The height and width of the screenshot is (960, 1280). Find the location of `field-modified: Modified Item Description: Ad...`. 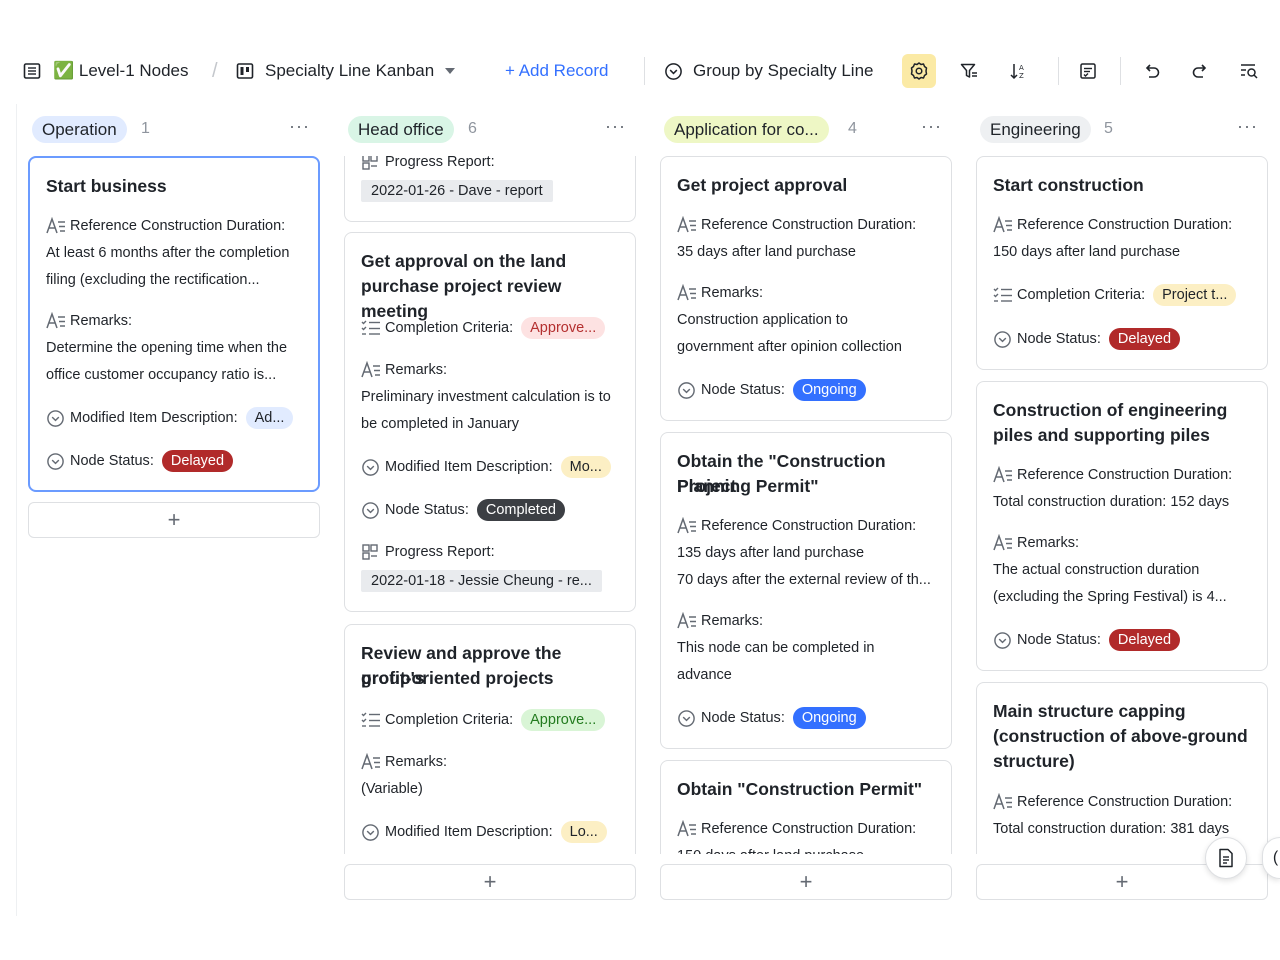

field-modified: Modified Item Description: Ad... is located at coordinates (176, 418).